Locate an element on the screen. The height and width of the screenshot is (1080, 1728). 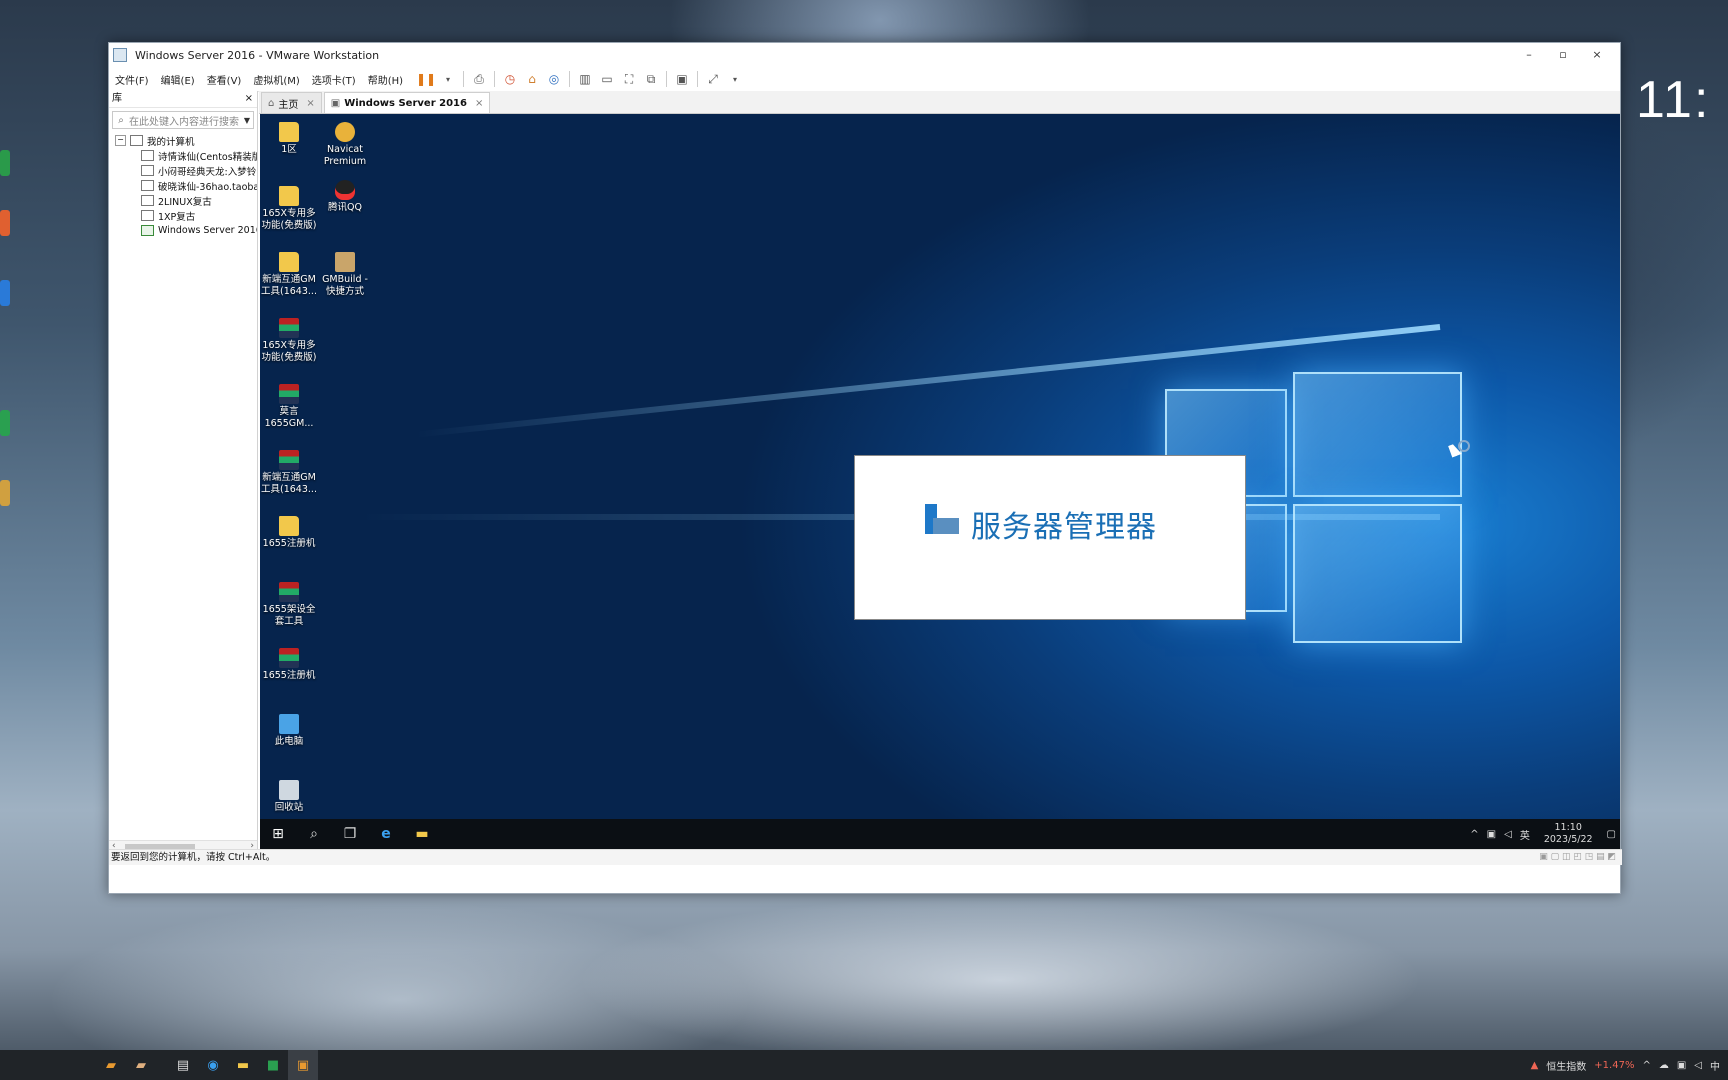
desktop-icon-label: 此电脑 is located at coordinates (289, 741).